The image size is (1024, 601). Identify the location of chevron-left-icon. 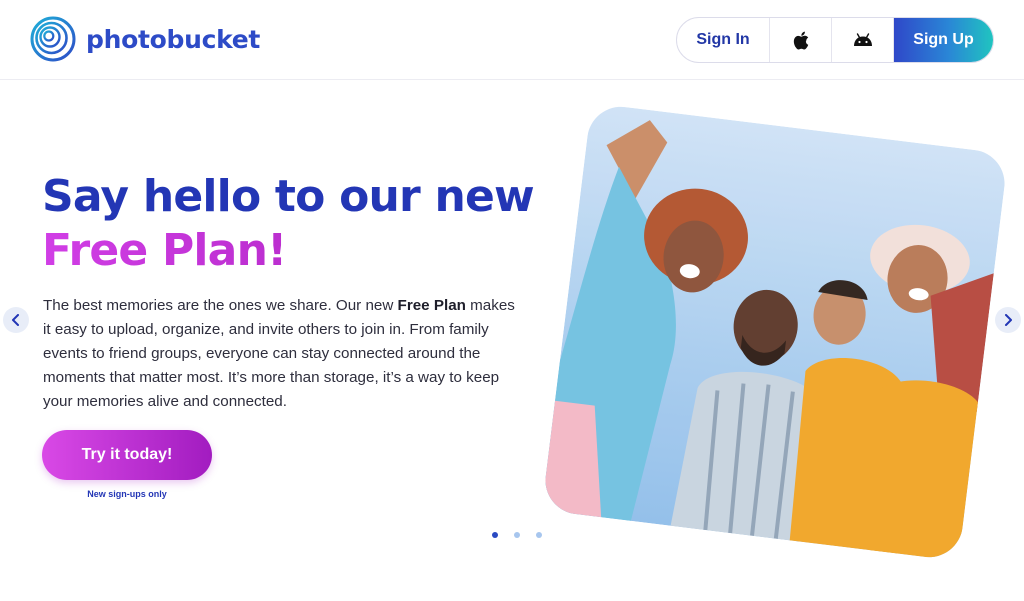
(15, 320).